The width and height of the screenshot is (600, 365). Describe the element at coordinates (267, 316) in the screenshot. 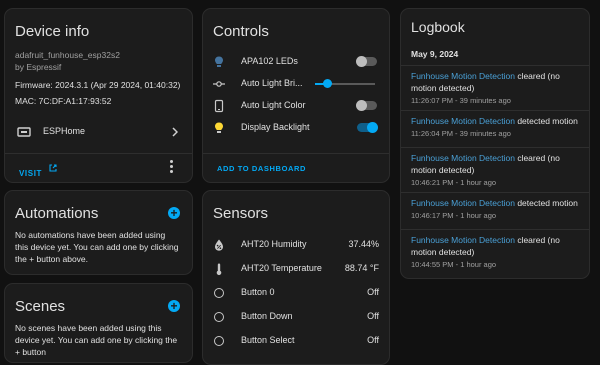

I see `sensor-label: Button Down` at that location.